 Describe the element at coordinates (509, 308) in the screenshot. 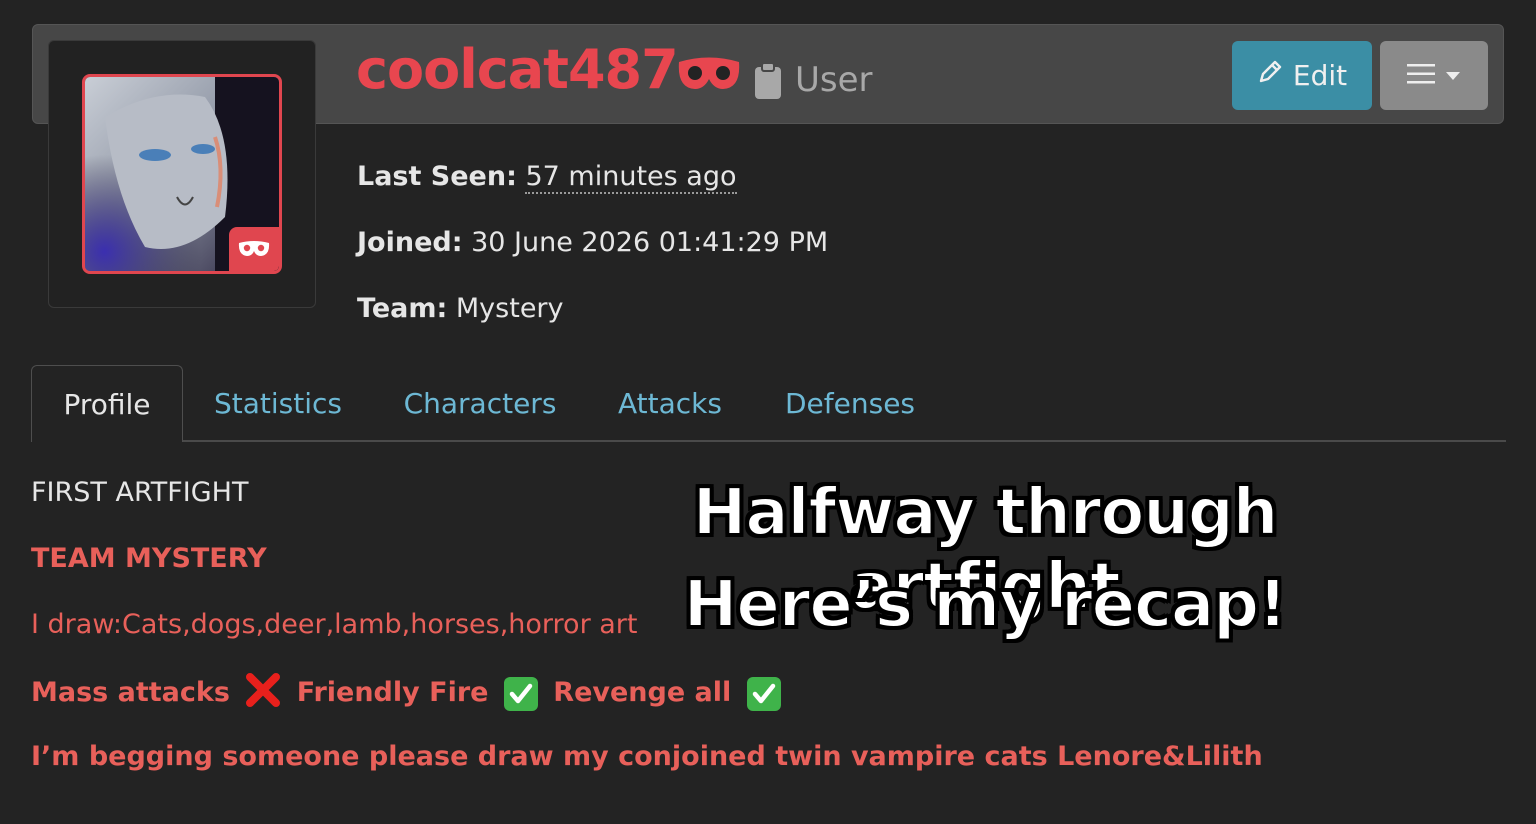

I see `team-value: Mystery` at that location.